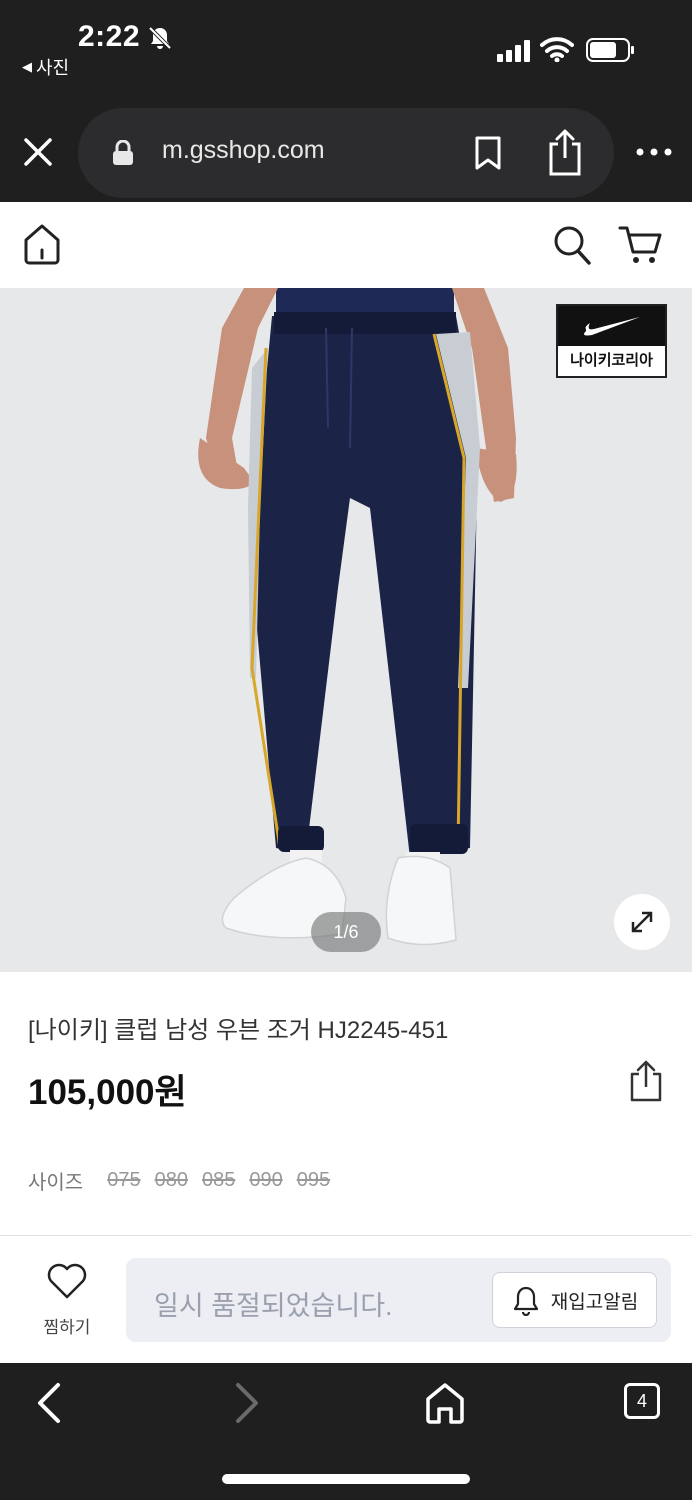 This screenshot has width=692, height=1500. I want to click on url-field, so click(346, 153).